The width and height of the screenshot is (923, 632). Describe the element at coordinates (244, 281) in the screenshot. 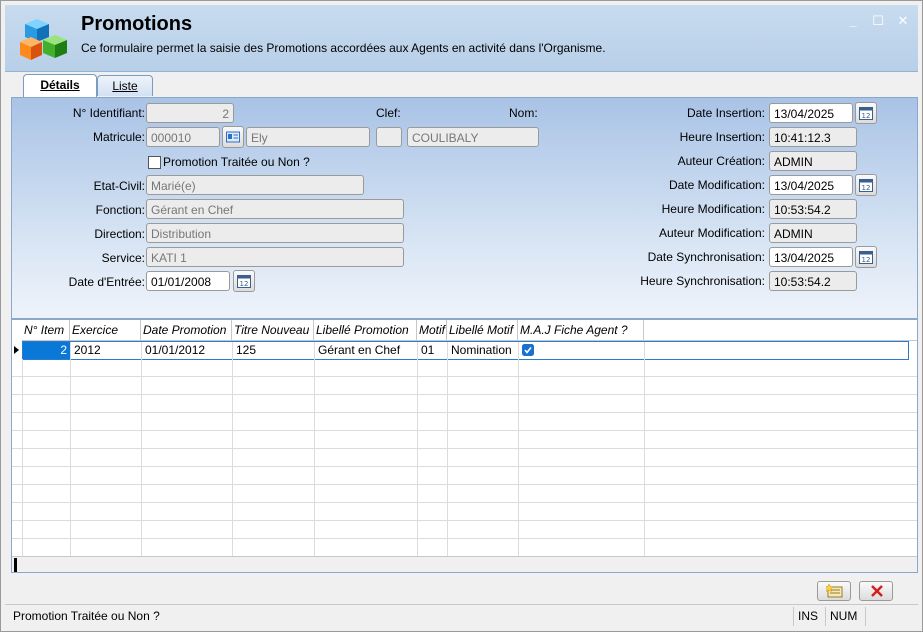

I see `date-entree-calendar-button: 12` at that location.